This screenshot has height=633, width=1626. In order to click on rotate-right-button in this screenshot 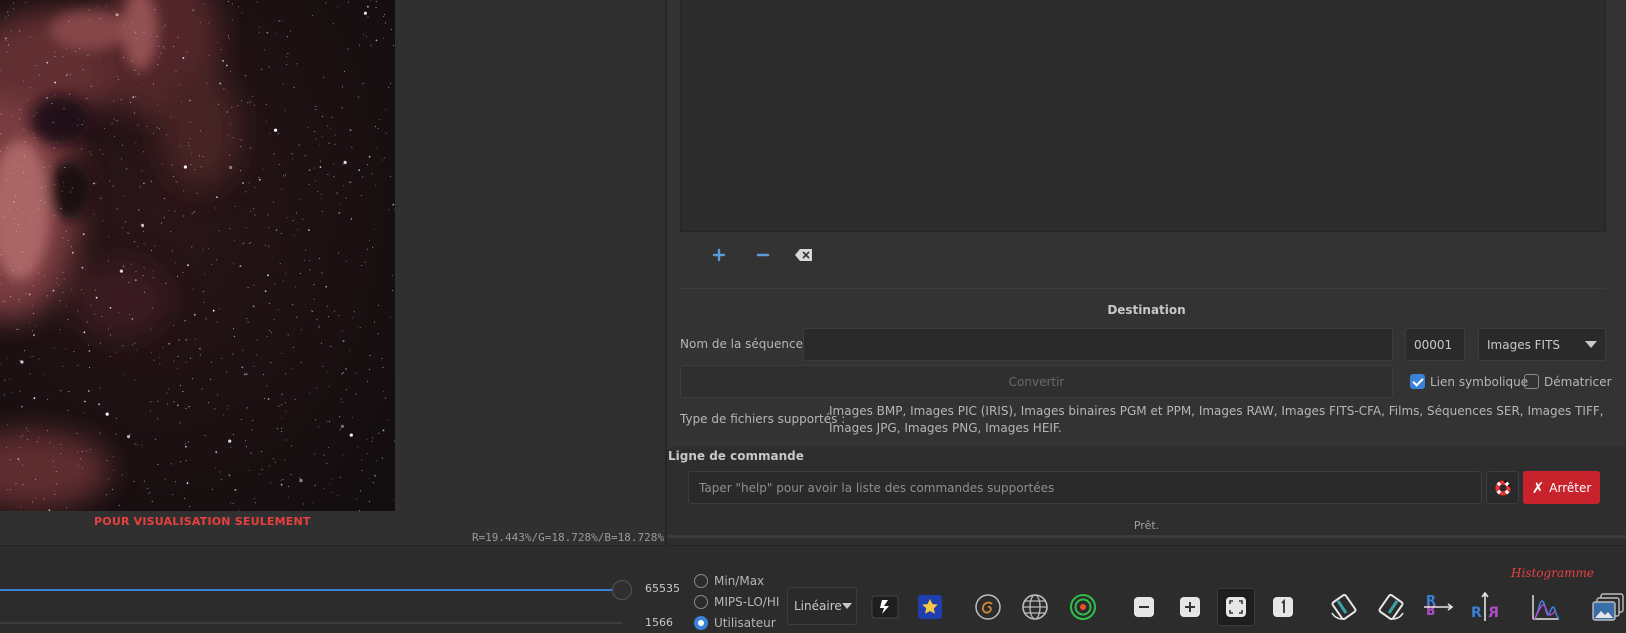, I will do `click(1391, 607)`.